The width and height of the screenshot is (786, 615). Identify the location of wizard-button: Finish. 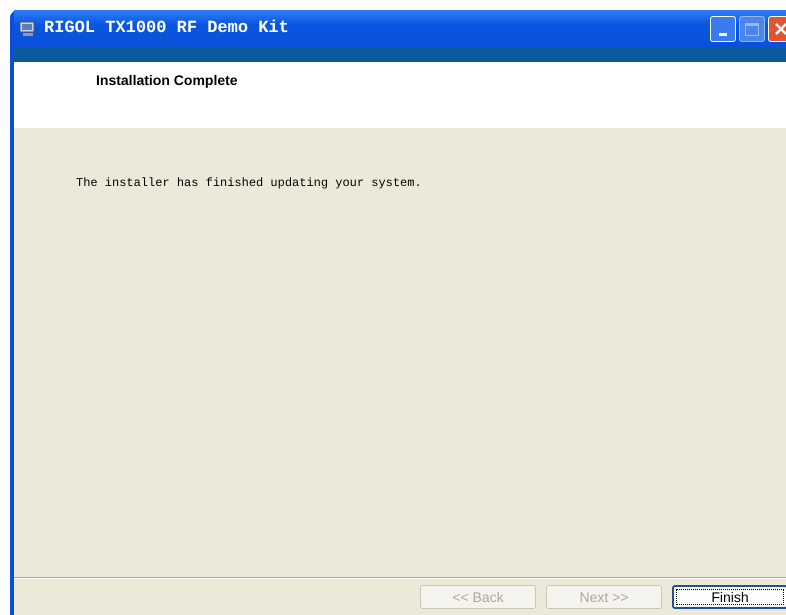
(729, 597).